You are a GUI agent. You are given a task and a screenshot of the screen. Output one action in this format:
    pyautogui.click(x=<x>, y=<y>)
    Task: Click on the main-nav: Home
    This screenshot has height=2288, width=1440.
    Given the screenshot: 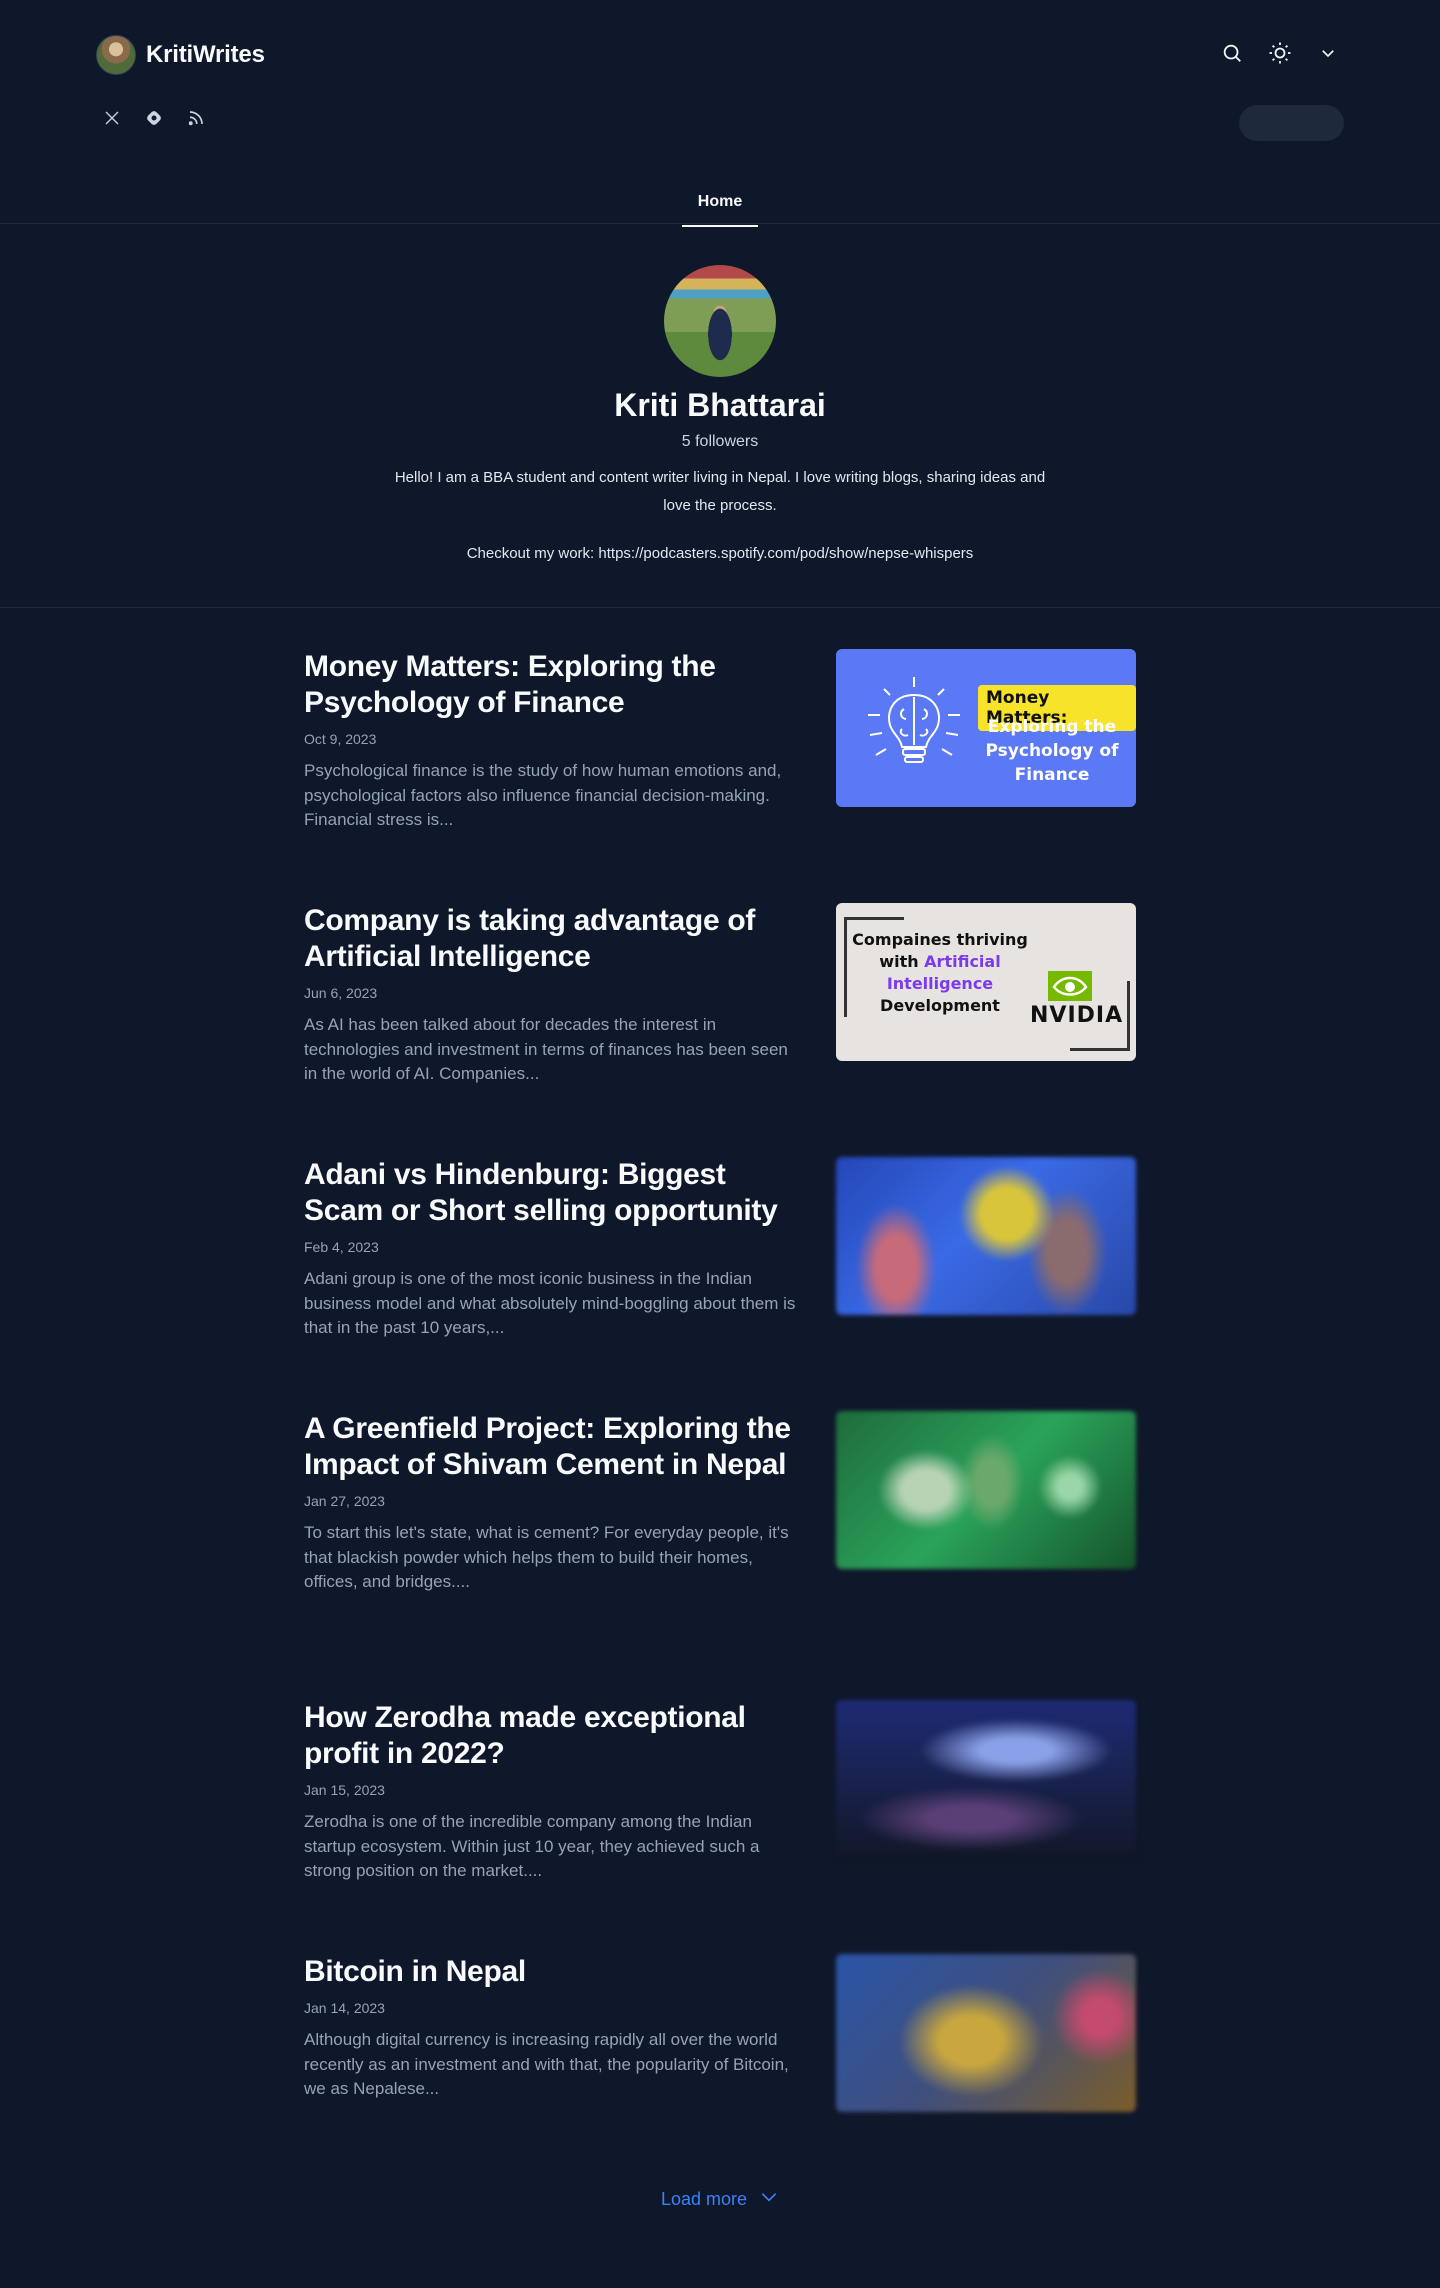 What is the action you would take?
    pyautogui.click(x=720, y=204)
    